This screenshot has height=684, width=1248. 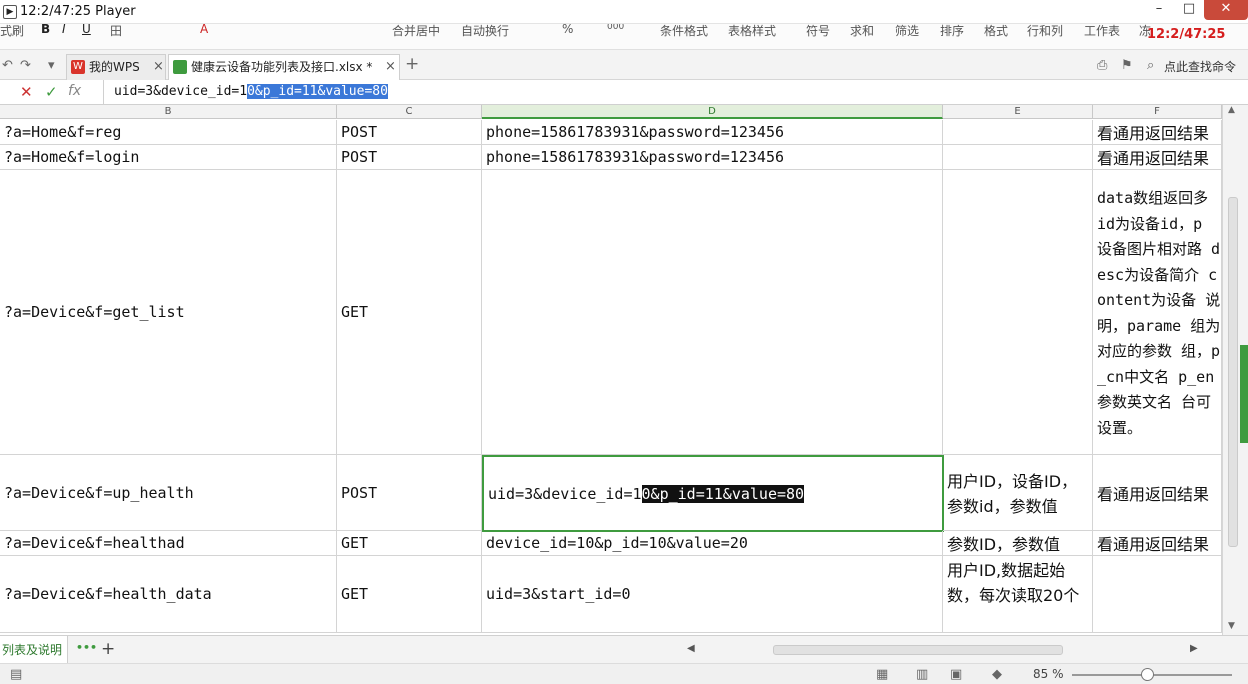 What do you see at coordinates (64, 30) in the screenshot?
I see `italic-button: I` at bounding box center [64, 30].